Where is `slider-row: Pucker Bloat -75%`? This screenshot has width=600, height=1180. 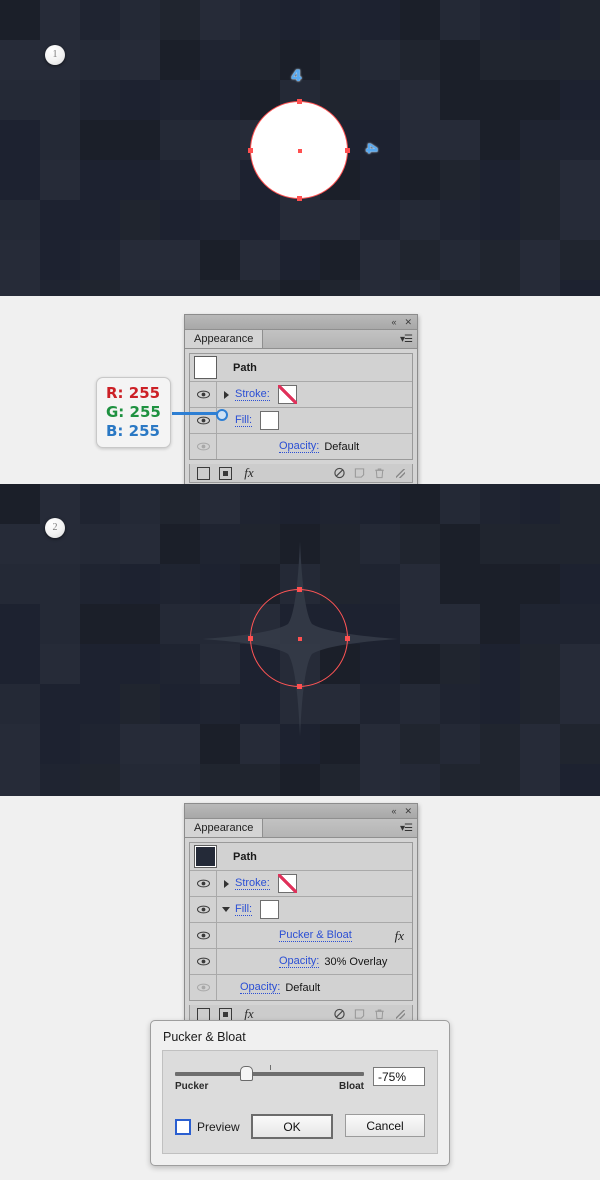
slider-row: Pucker Bloat -75% is located at coordinates (300, 1078).